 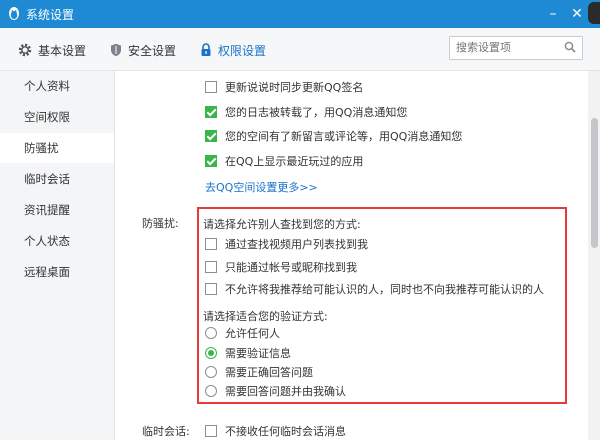 What do you see at coordinates (50, 15) in the screenshot?
I see `window-title: 系统设置` at bounding box center [50, 15].